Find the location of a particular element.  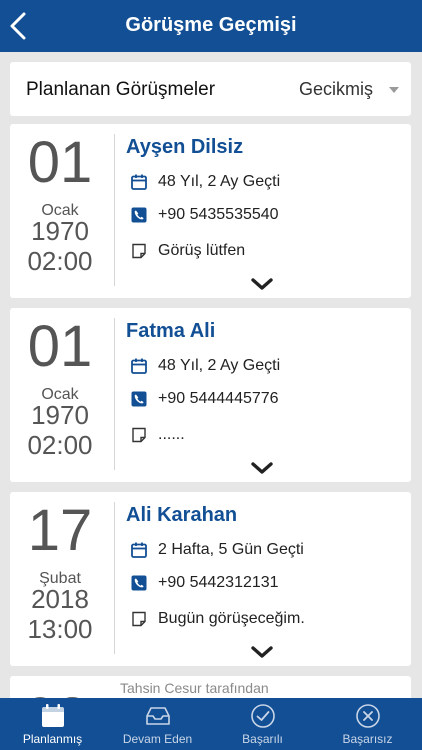

tab-failed: Başarısız is located at coordinates (367, 724).